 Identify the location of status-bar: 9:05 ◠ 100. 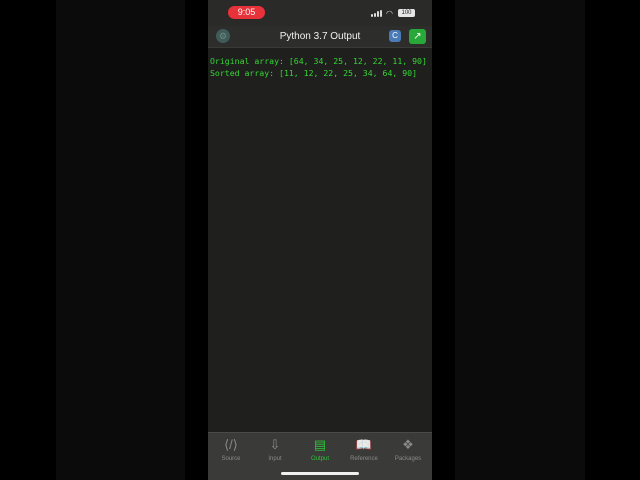
(320, 13).